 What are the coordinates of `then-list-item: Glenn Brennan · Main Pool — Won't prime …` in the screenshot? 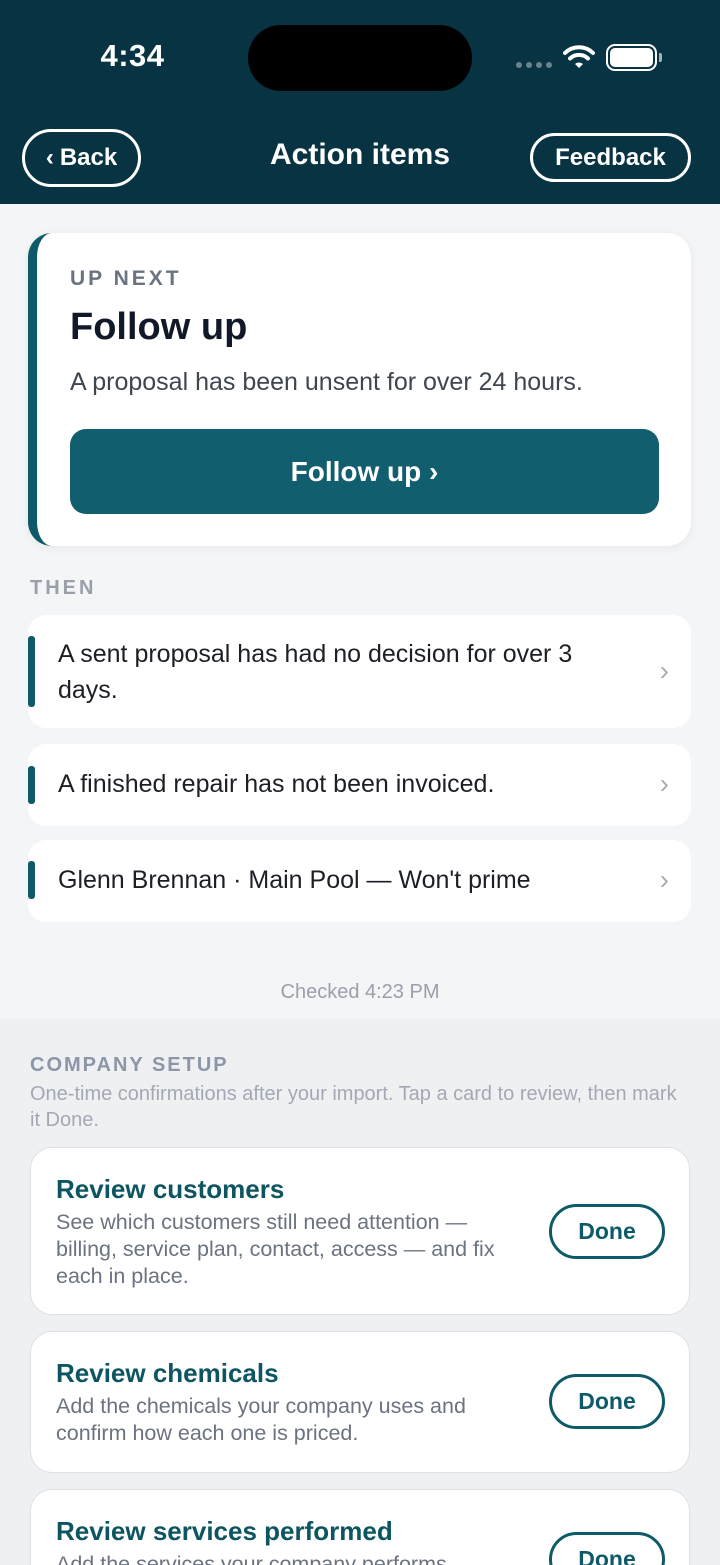 It's located at (359, 881).